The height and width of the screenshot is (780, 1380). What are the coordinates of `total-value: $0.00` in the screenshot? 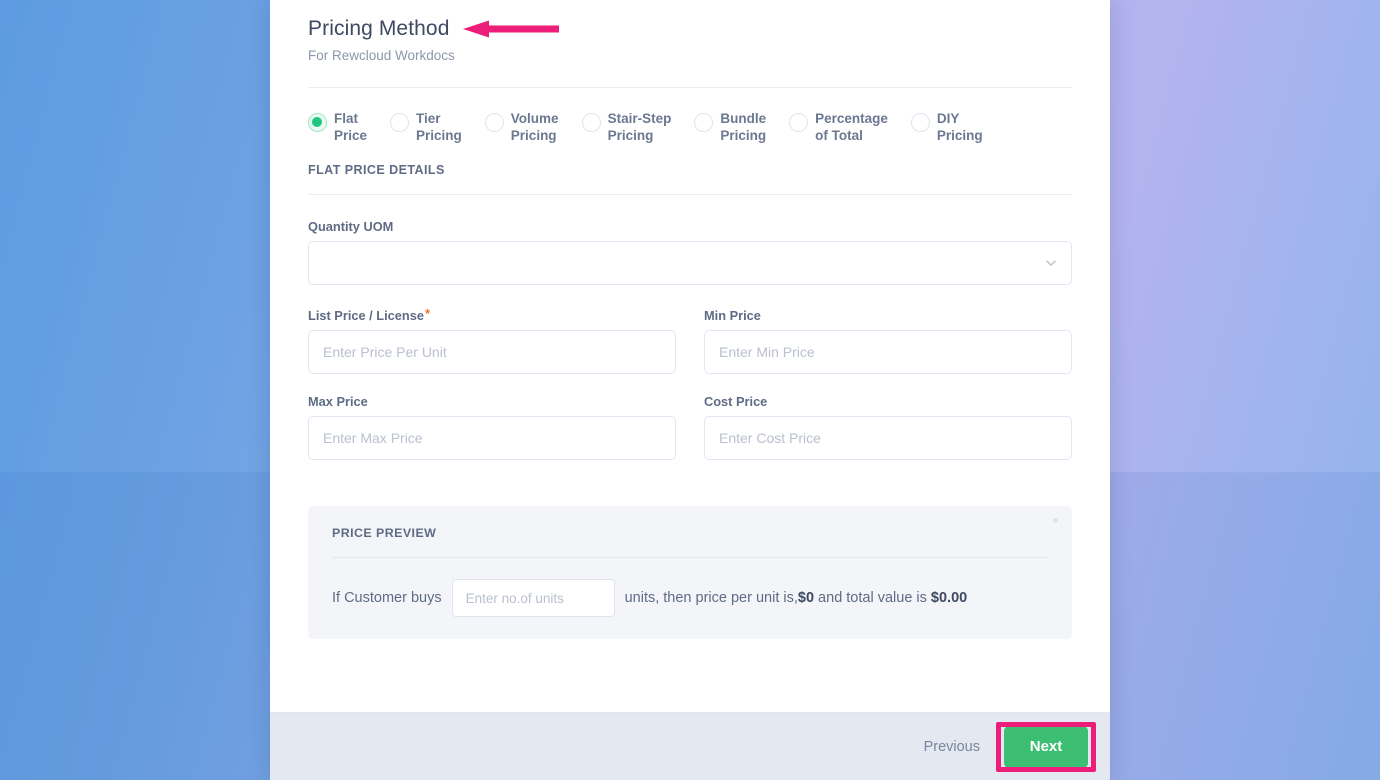 It's located at (949, 598).